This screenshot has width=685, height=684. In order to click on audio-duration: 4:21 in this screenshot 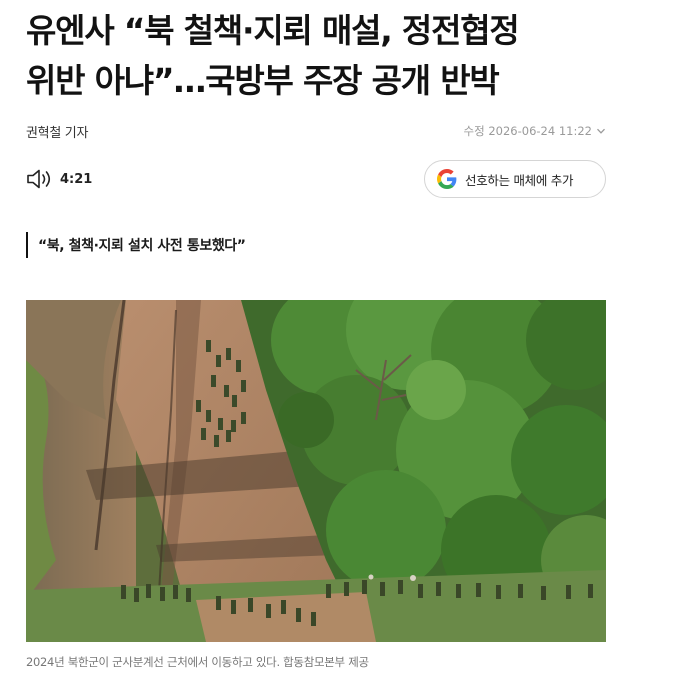, I will do `click(76, 179)`.